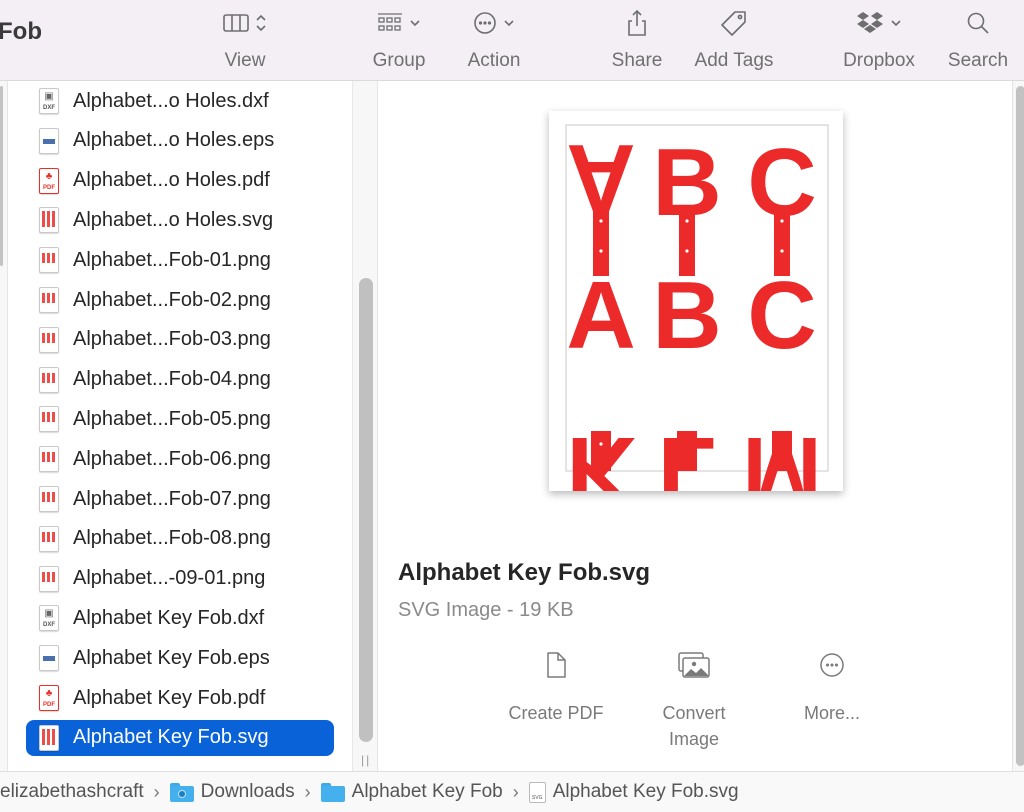  I want to click on file-name: Alphabet...o Holes.dxf, so click(171, 100).